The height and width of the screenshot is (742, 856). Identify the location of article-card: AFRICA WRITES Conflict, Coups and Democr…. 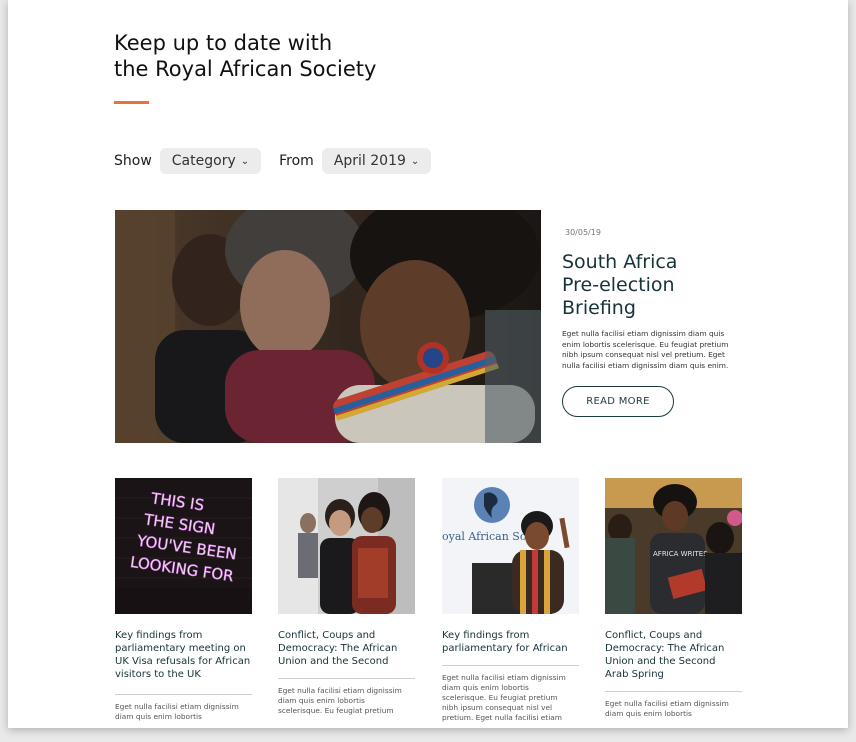
(673, 598).